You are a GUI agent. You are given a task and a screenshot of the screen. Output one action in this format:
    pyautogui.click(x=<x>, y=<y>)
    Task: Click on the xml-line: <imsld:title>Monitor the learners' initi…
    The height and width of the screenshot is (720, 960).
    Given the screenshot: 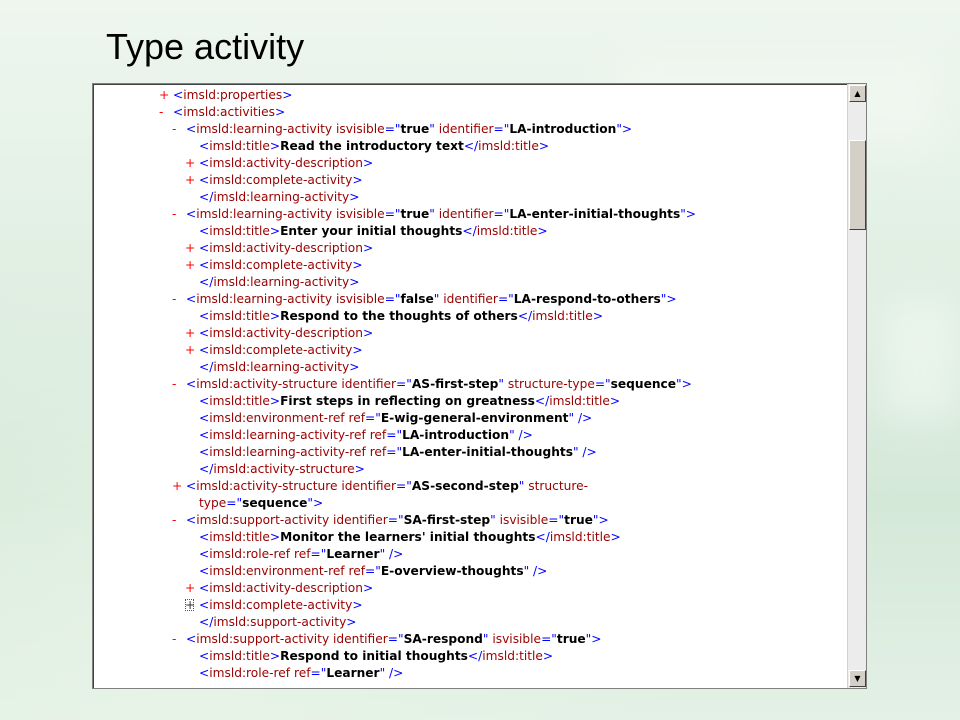 What is the action you would take?
    pyautogui.click(x=468, y=537)
    